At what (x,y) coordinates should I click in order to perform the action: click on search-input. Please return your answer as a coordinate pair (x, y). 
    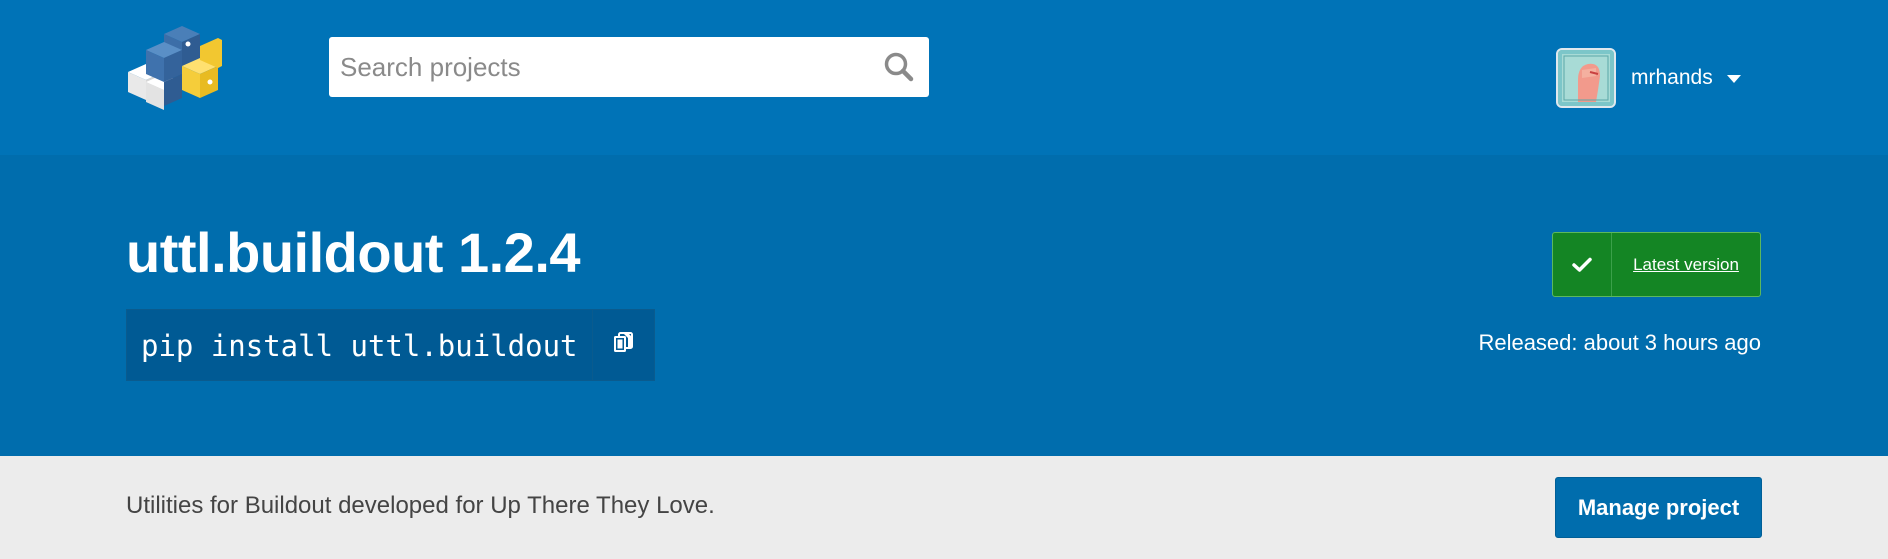
    Looking at the image, I should click on (599, 67).